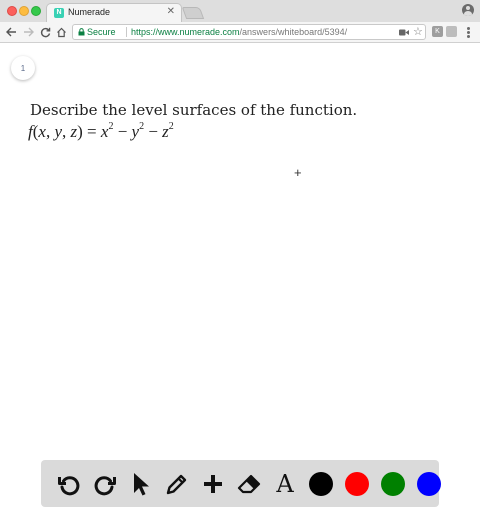 The image size is (480, 512). What do you see at coordinates (357, 483) in the screenshot?
I see `color-swatch-red` at bounding box center [357, 483].